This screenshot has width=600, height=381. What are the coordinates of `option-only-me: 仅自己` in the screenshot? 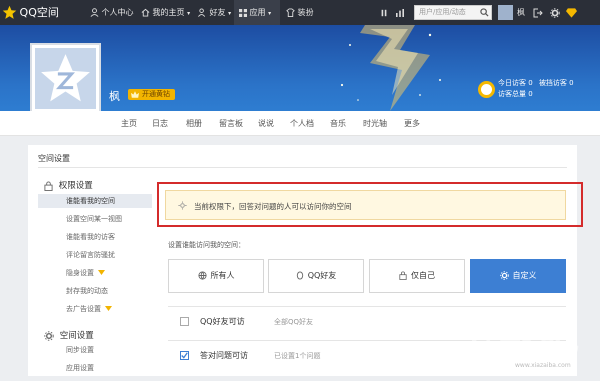 It's located at (417, 276).